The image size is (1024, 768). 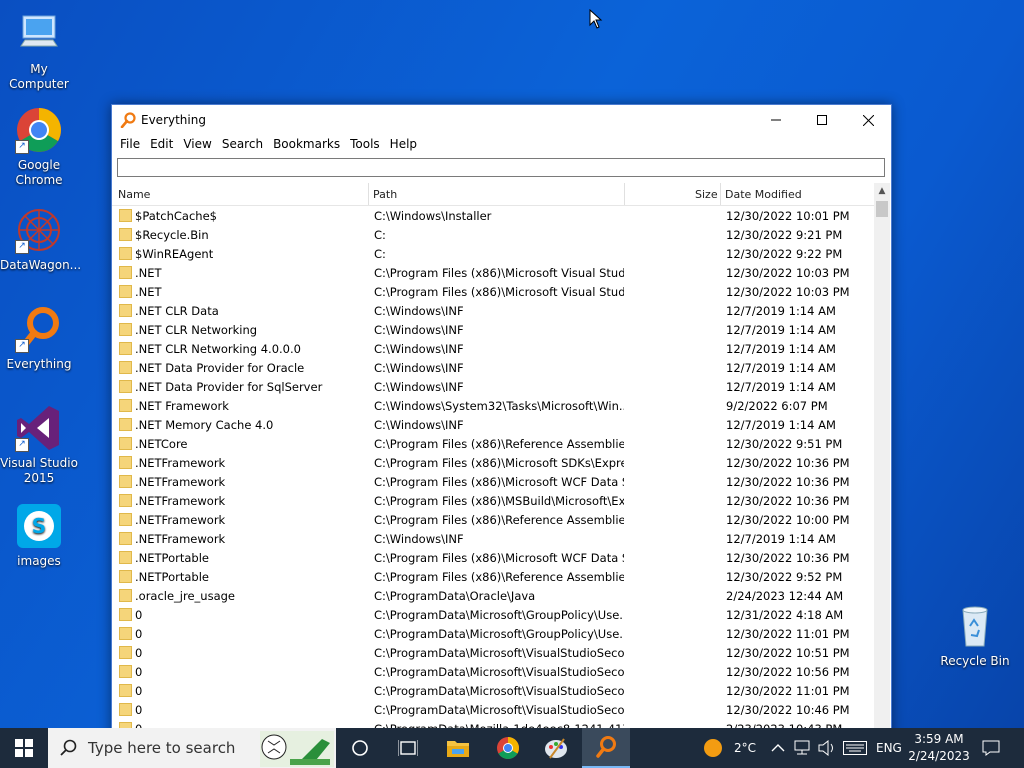 I want to click on desktop-icon-images: S images, so click(x=39, y=535).